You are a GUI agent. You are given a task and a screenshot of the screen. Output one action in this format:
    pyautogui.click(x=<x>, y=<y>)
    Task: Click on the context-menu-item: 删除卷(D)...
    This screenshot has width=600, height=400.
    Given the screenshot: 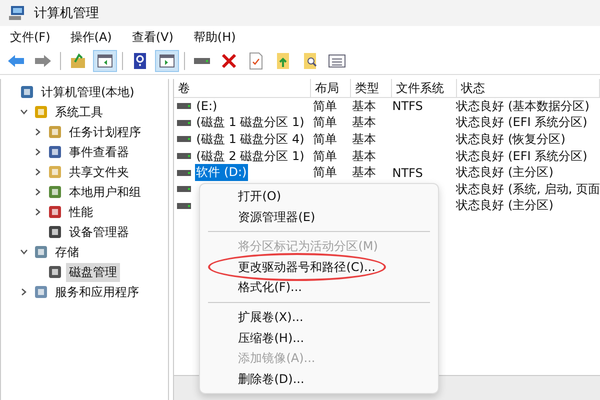 What is the action you would take?
    pyautogui.click(x=319, y=379)
    